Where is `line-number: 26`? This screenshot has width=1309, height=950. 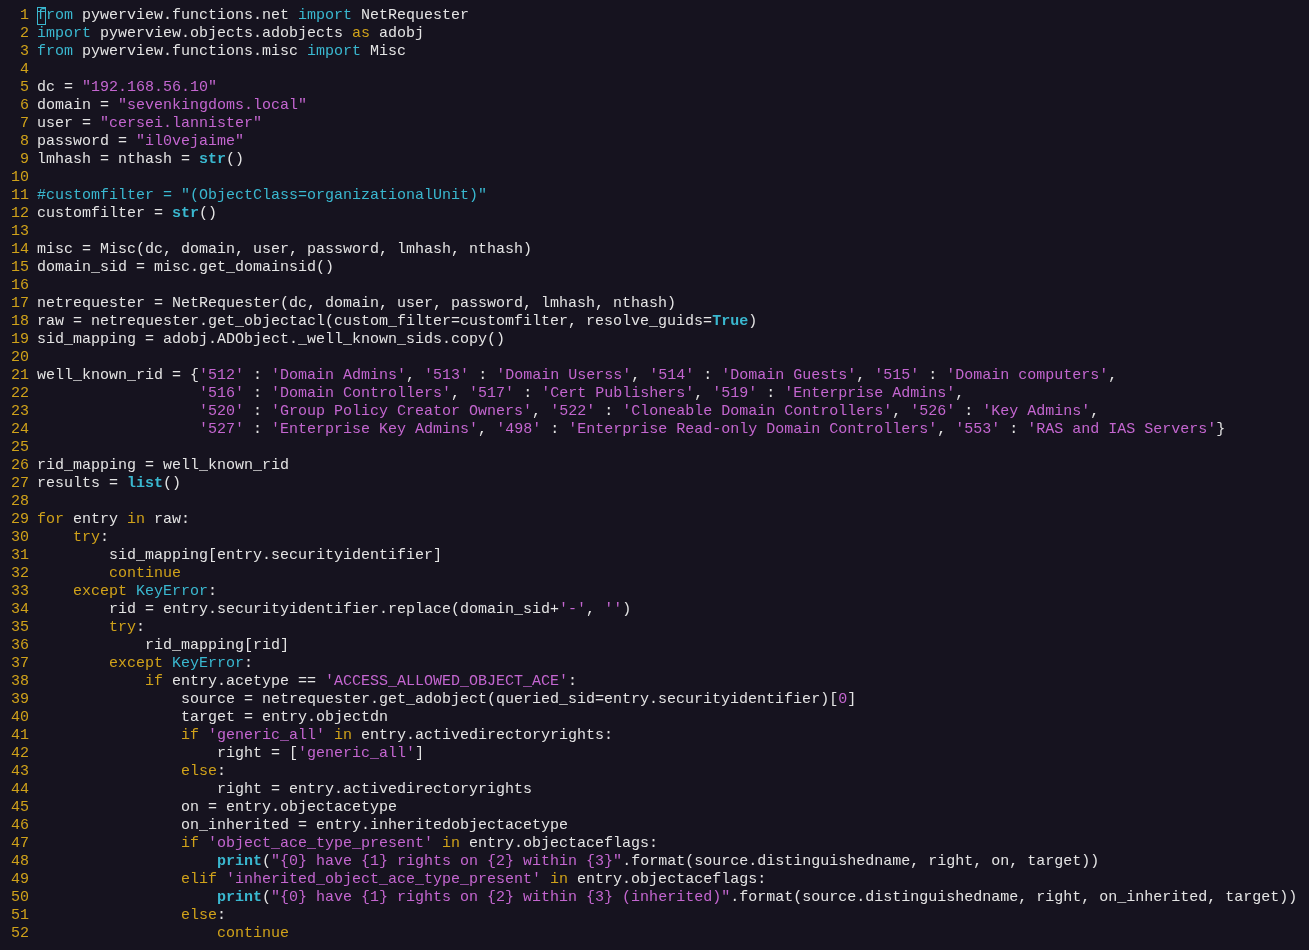 line-number: 26 is located at coordinates (19, 466).